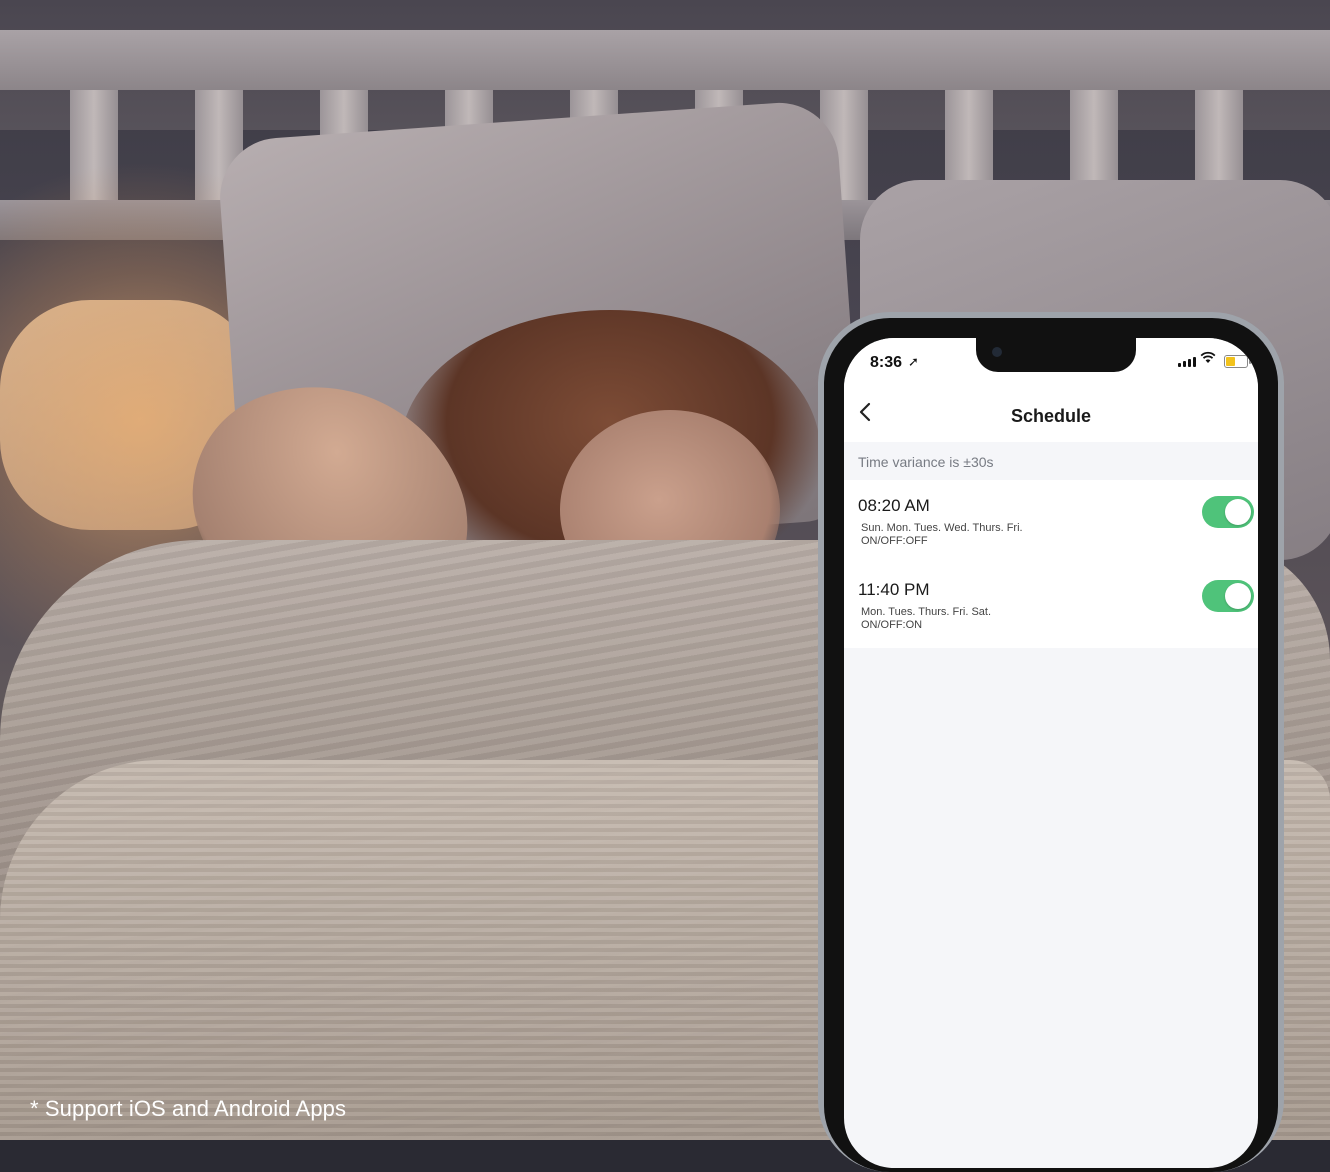 The height and width of the screenshot is (1172, 1330). What do you see at coordinates (894, 541) in the screenshot?
I see `schedule-action: ON/OFF:OFF` at bounding box center [894, 541].